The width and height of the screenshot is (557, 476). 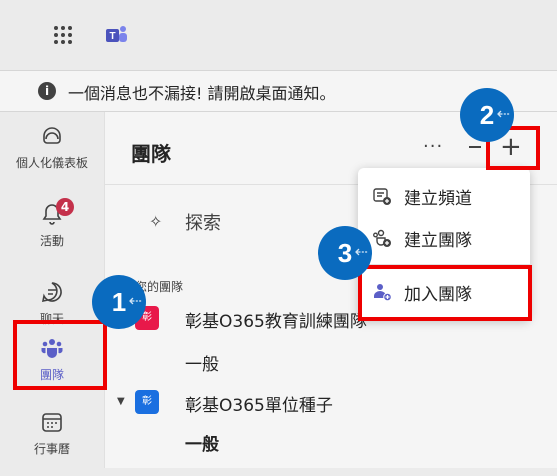 What do you see at coordinates (60, 355) in the screenshot?
I see `highlight-teams` at bounding box center [60, 355].